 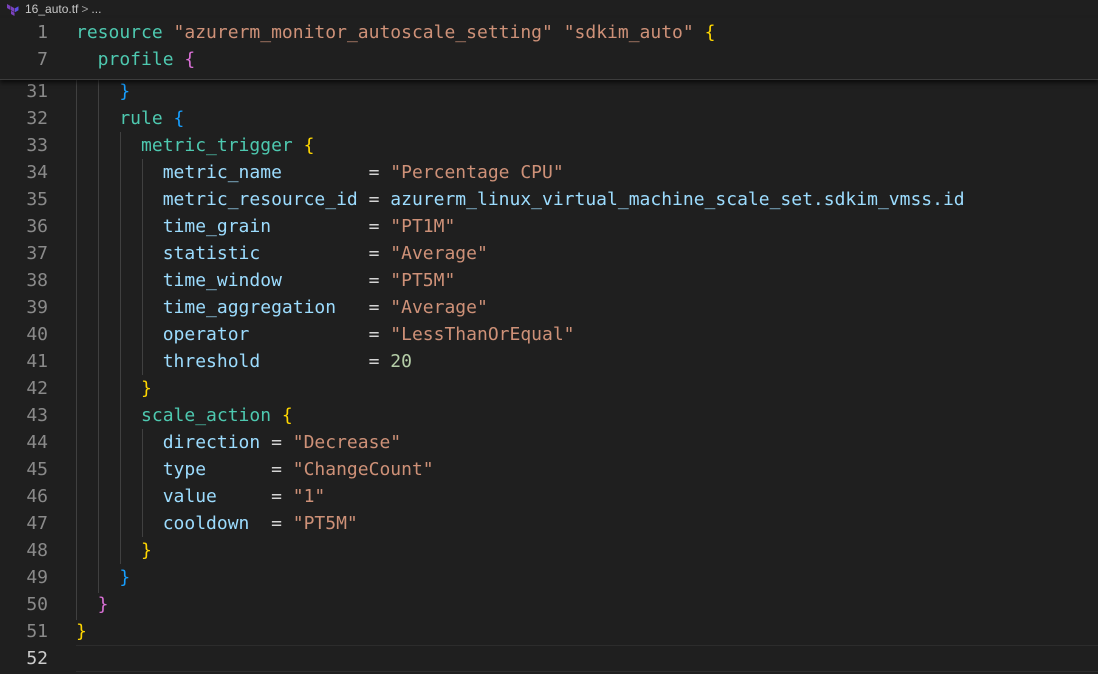 What do you see at coordinates (37, 388) in the screenshot?
I see `line-number: 42` at bounding box center [37, 388].